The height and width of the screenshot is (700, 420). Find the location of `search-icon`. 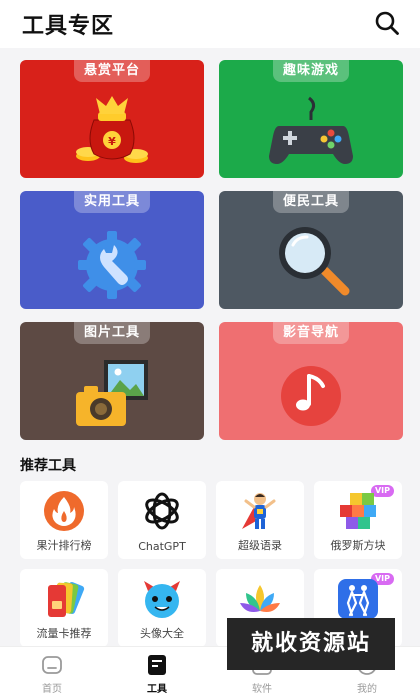

search-icon is located at coordinates (387, 23).